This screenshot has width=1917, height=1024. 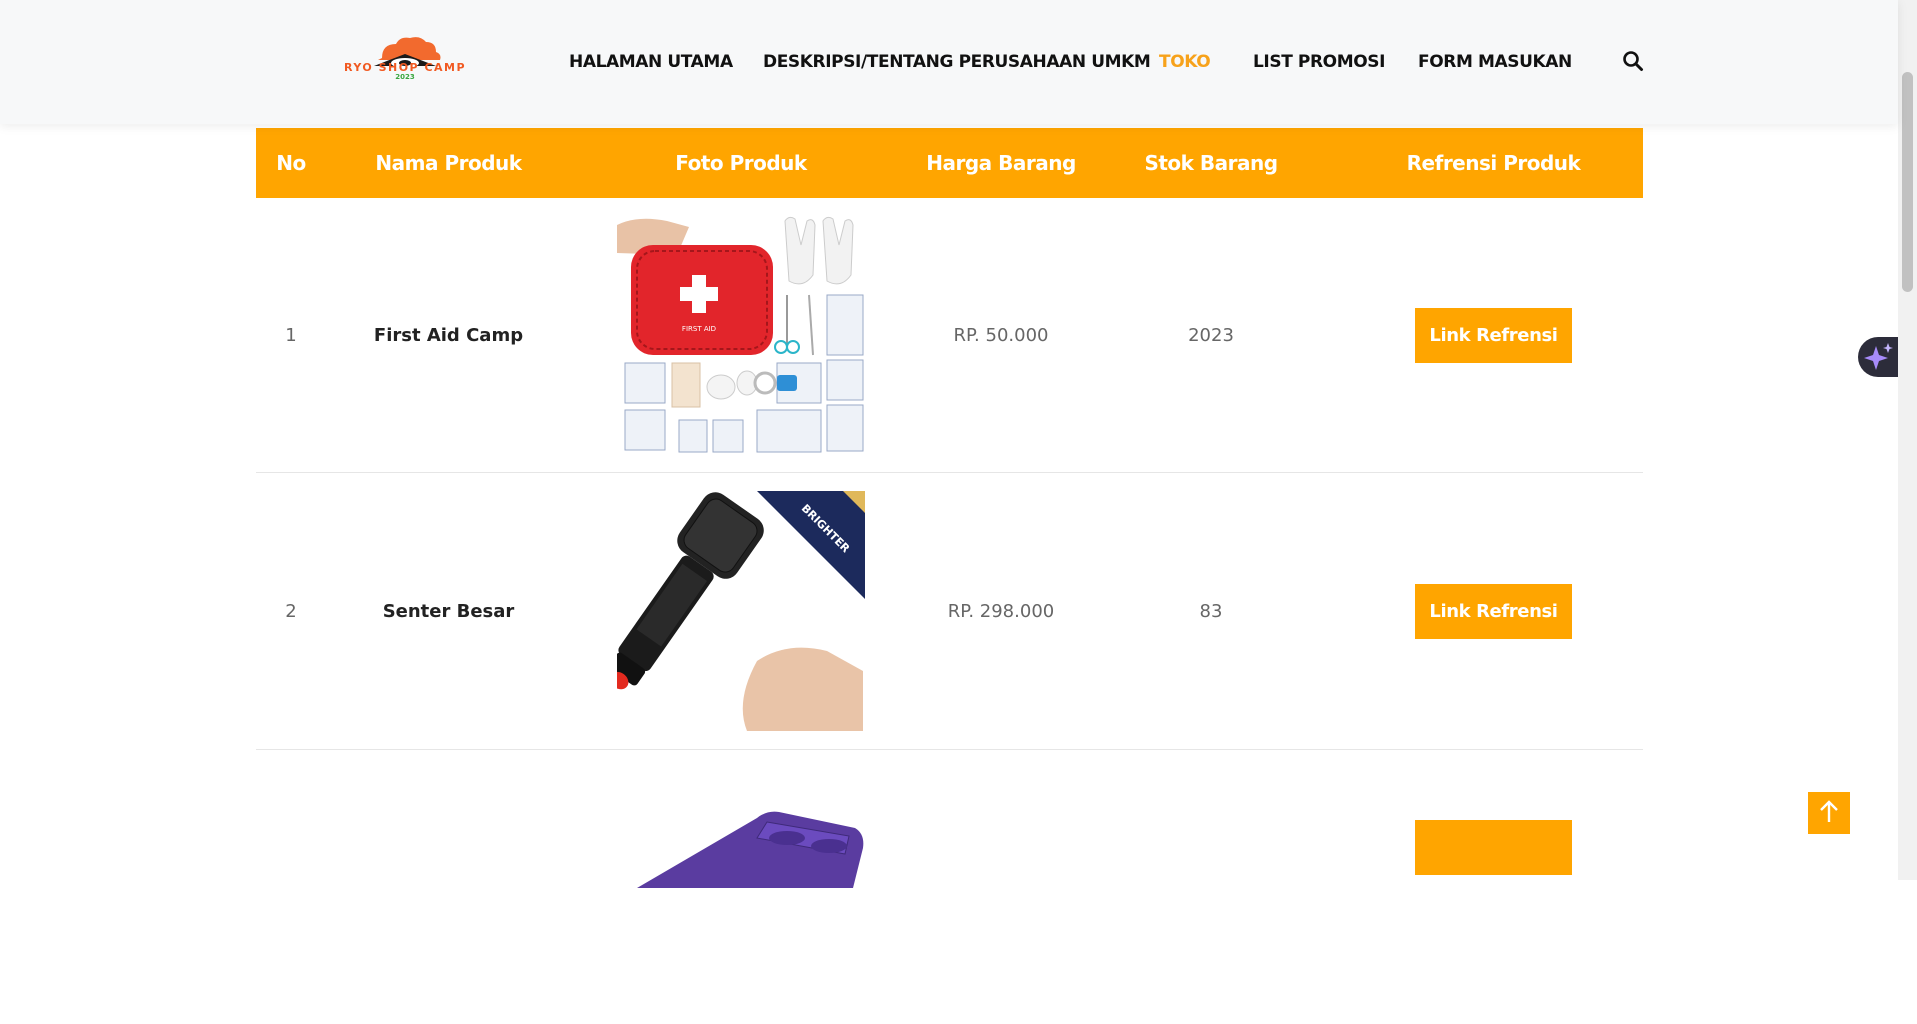 What do you see at coordinates (448, 335) in the screenshot?
I see `cell-product-name: First Aid Camp` at bounding box center [448, 335].